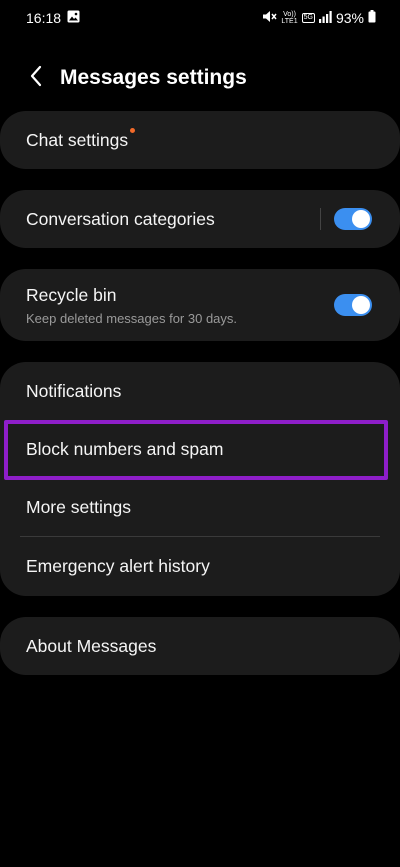  Describe the element at coordinates (153, 77) in the screenshot. I see `page-title: Messages settings` at that location.